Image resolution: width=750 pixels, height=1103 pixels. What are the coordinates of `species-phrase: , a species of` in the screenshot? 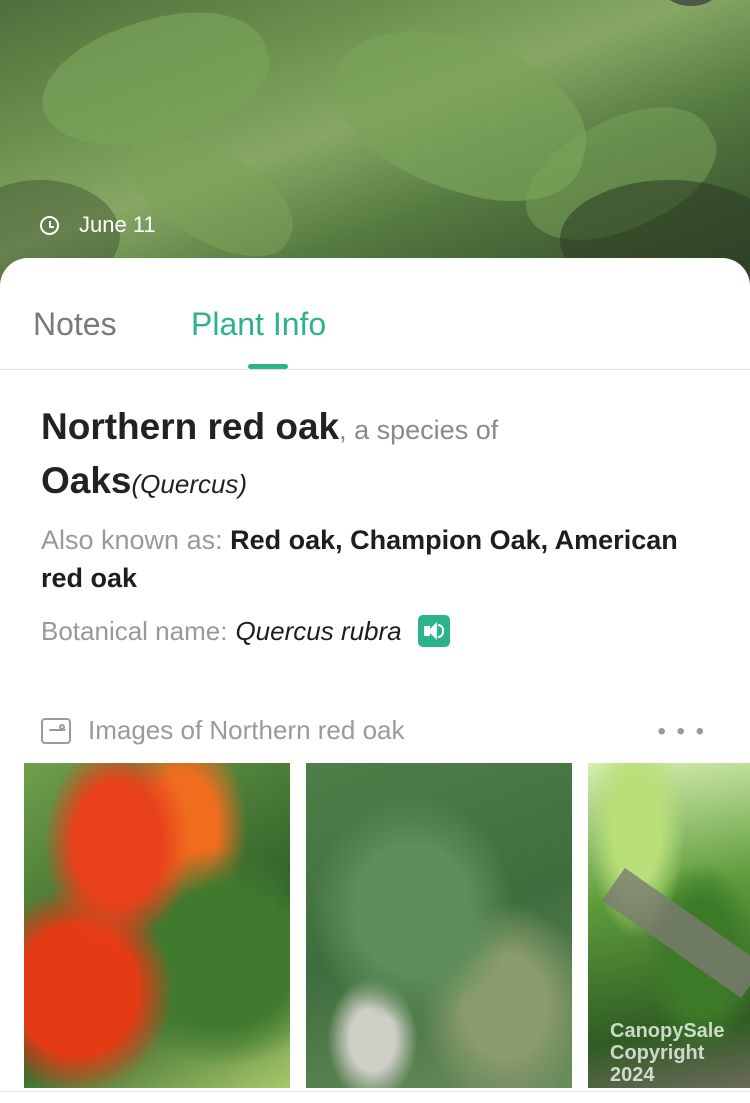 It's located at (419, 430).